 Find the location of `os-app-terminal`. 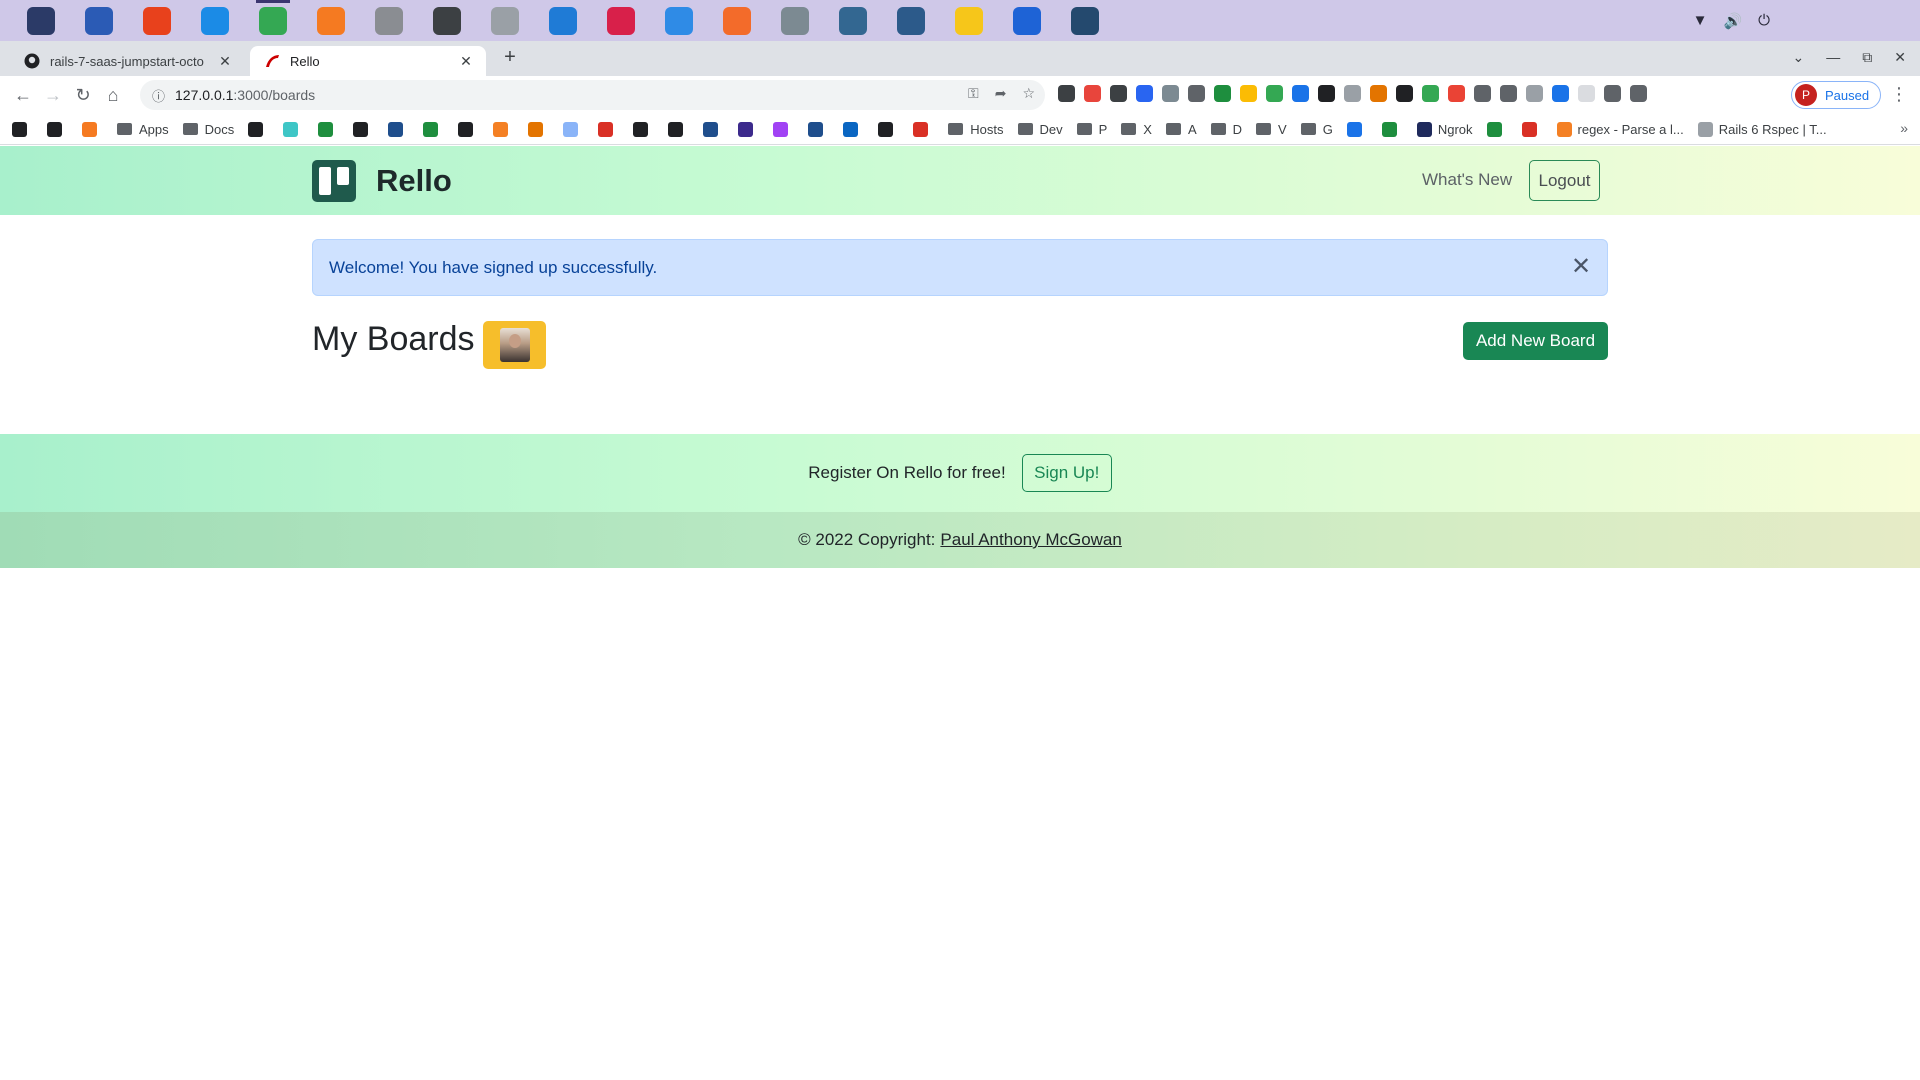

os-app-terminal is located at coordinates (447, 20).